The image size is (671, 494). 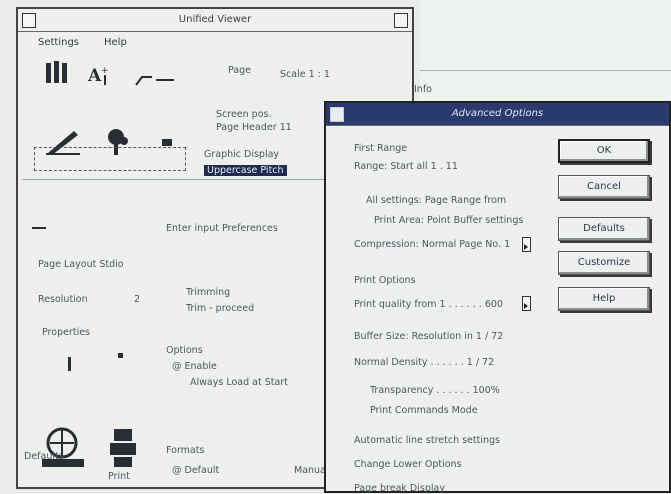 What do you see at coordinates (435, 390) in the screenshot?
I see `transparency-field: Transparency . . . . . . 100%` at bounding box center [435, 390].